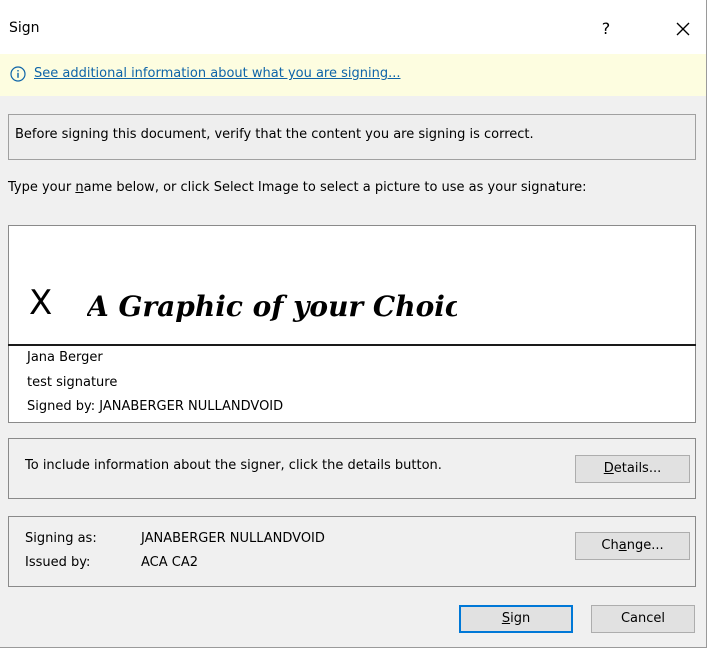 The height and width of the screenshot is (648, 707). What do you see at coordinates (58, 562) in the screenshot?
I see `issued-by-label: Issued by:` at bounding box center [58, 562].